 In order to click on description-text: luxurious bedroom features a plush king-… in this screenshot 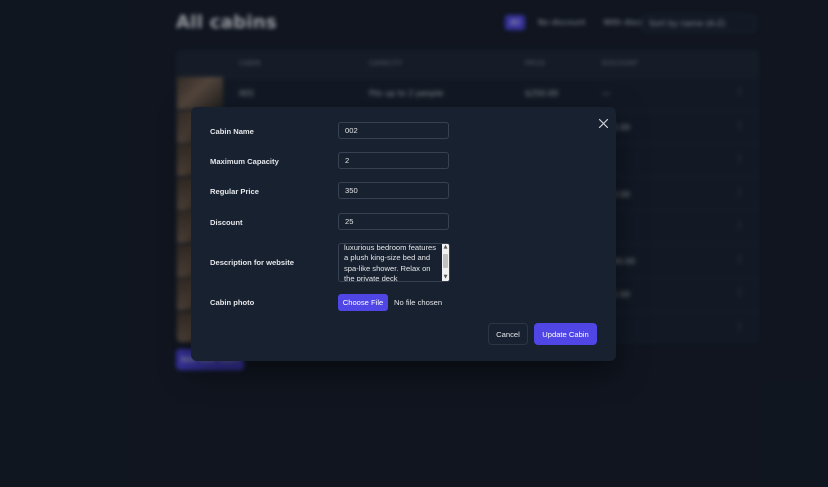, I will do `click(390, 262)`.